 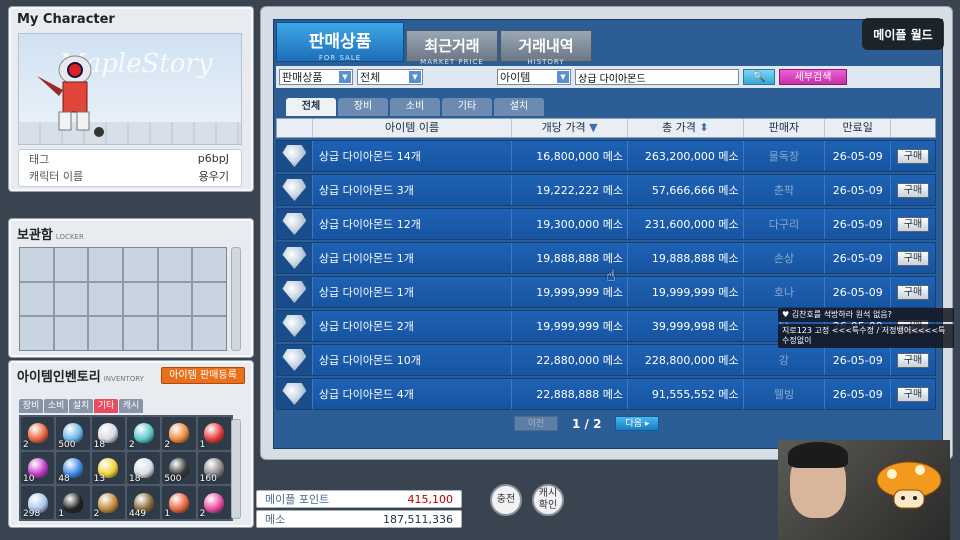 I want to click on points-box: 메이플 포인트 415,100 메소 187,511,336, so click(x=359, y=510).